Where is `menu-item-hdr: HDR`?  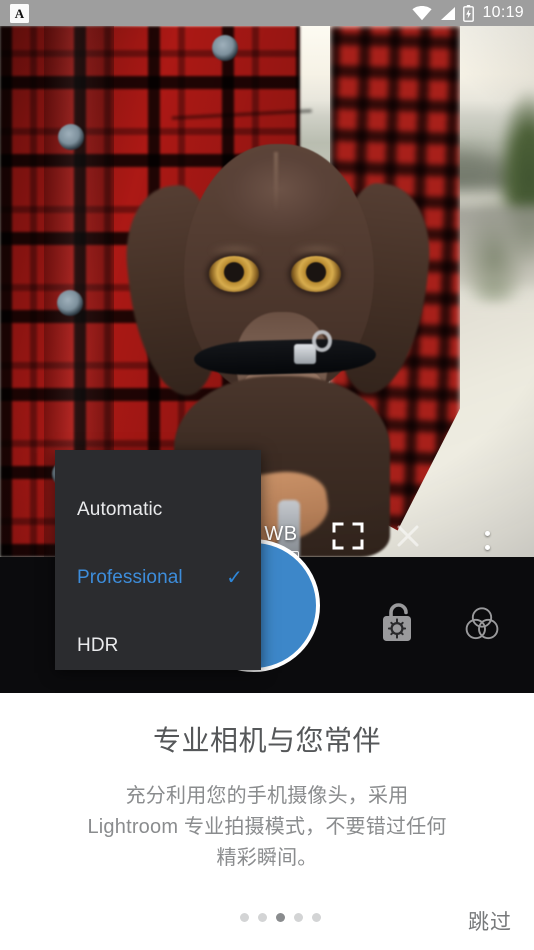
menu-item-hdr: HDR is located at coordinates (158, 646).